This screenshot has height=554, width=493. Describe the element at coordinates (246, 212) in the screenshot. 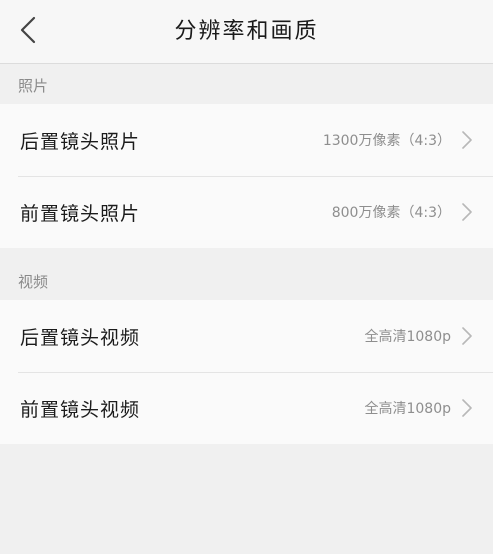

I see `front-camera-photo-row: 前置镜头照片 800万像素（4:3）` at that location.